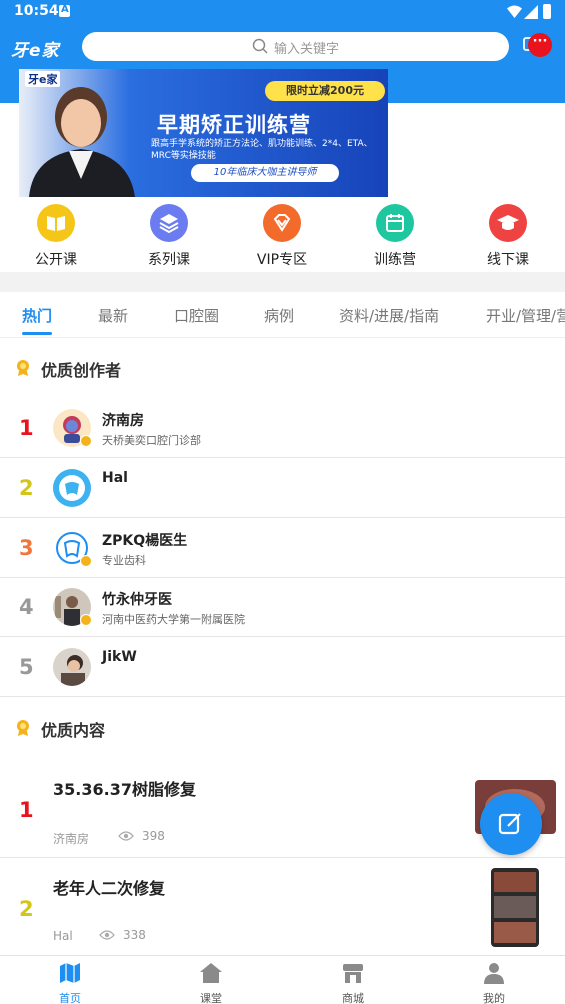  Describe the element at coordinates (395, 223) in the screenshot. I see `calendar-icon` at that location.